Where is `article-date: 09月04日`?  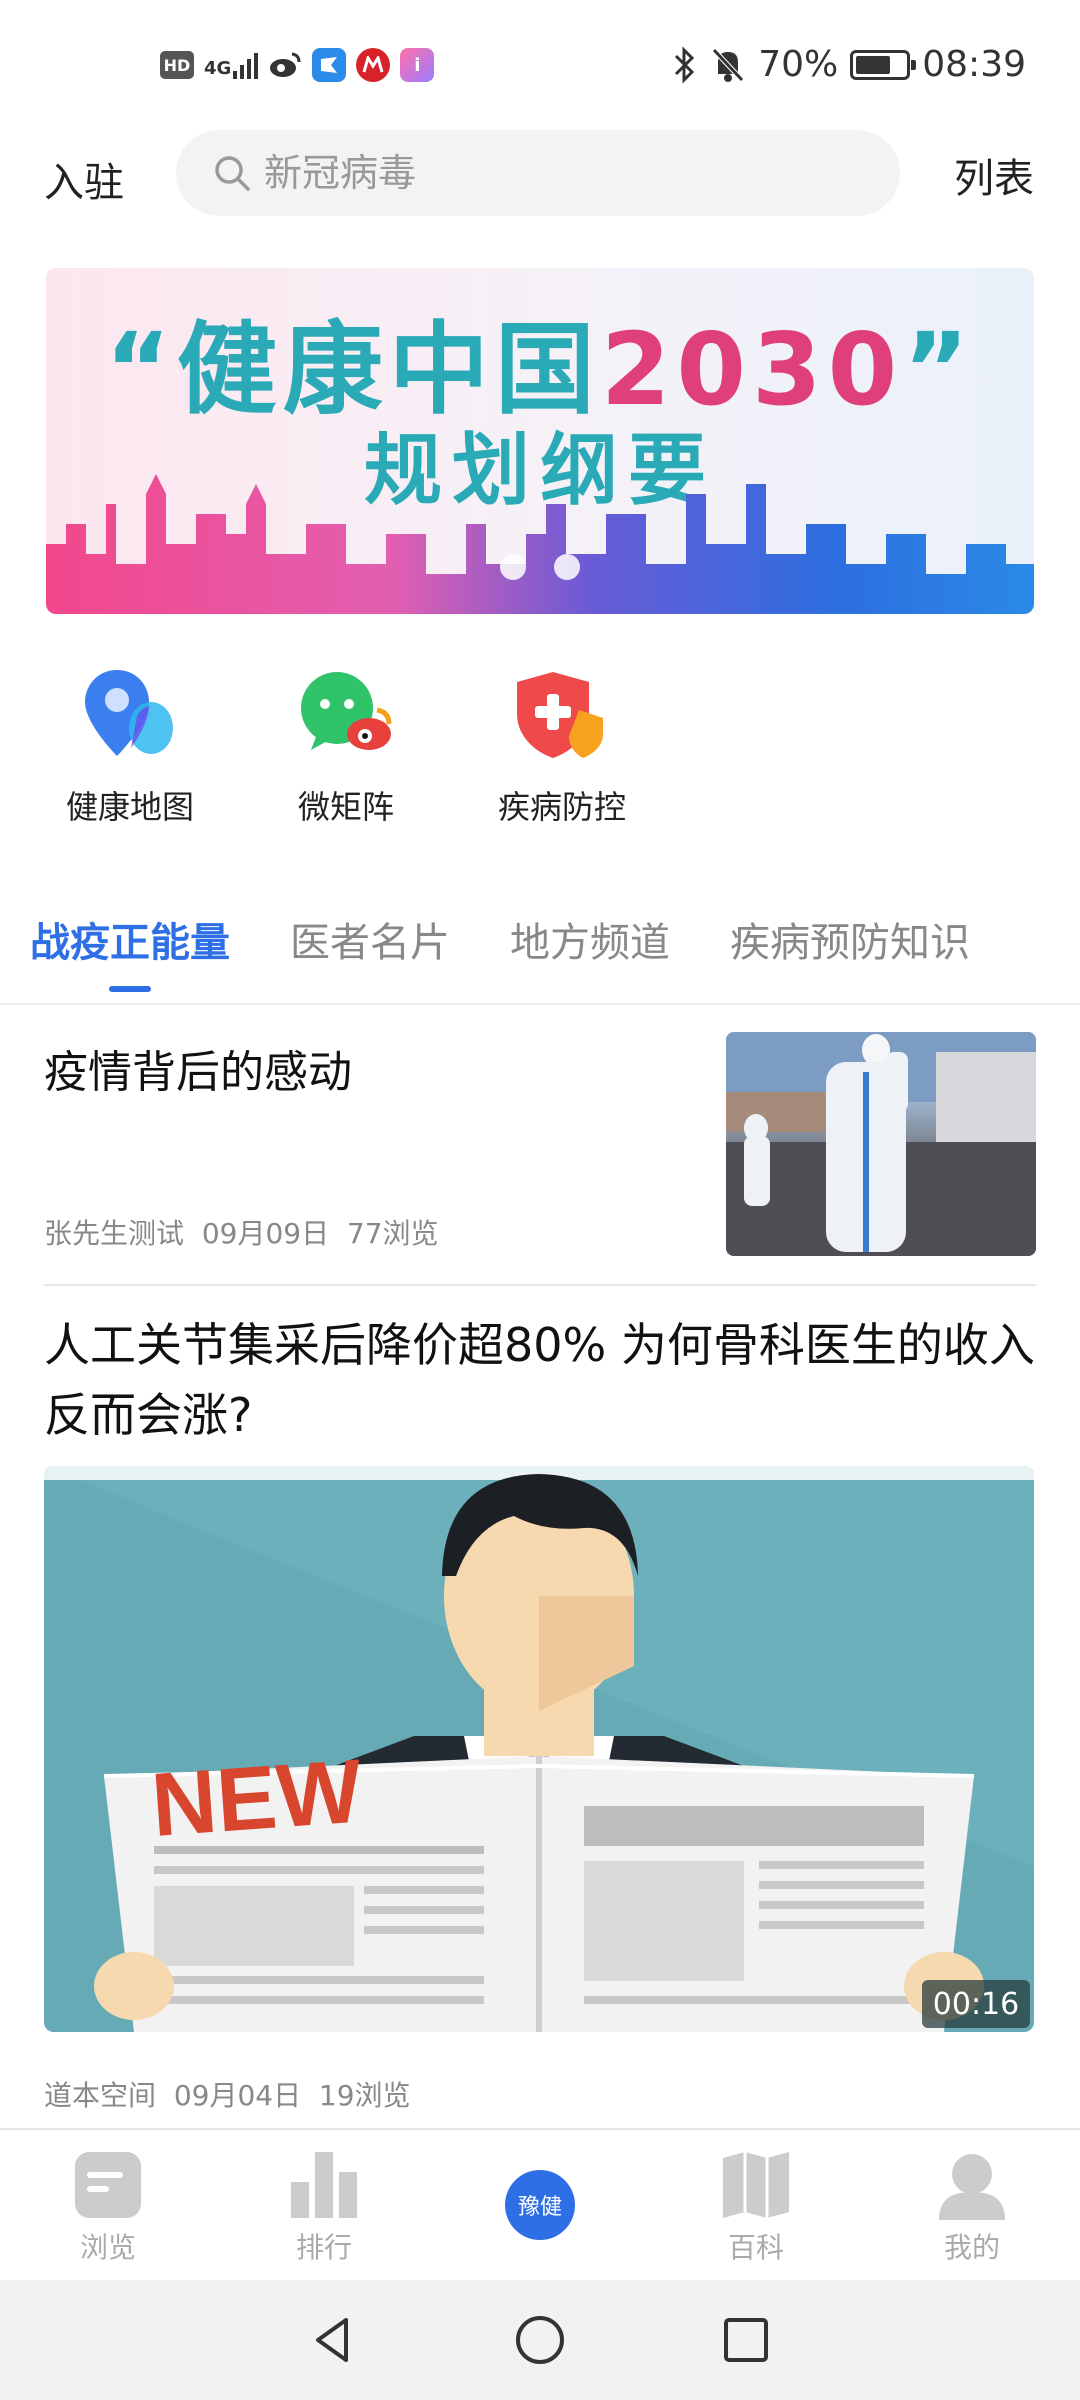 article-date: 09月04日 is located at coordinates (237, 2095).